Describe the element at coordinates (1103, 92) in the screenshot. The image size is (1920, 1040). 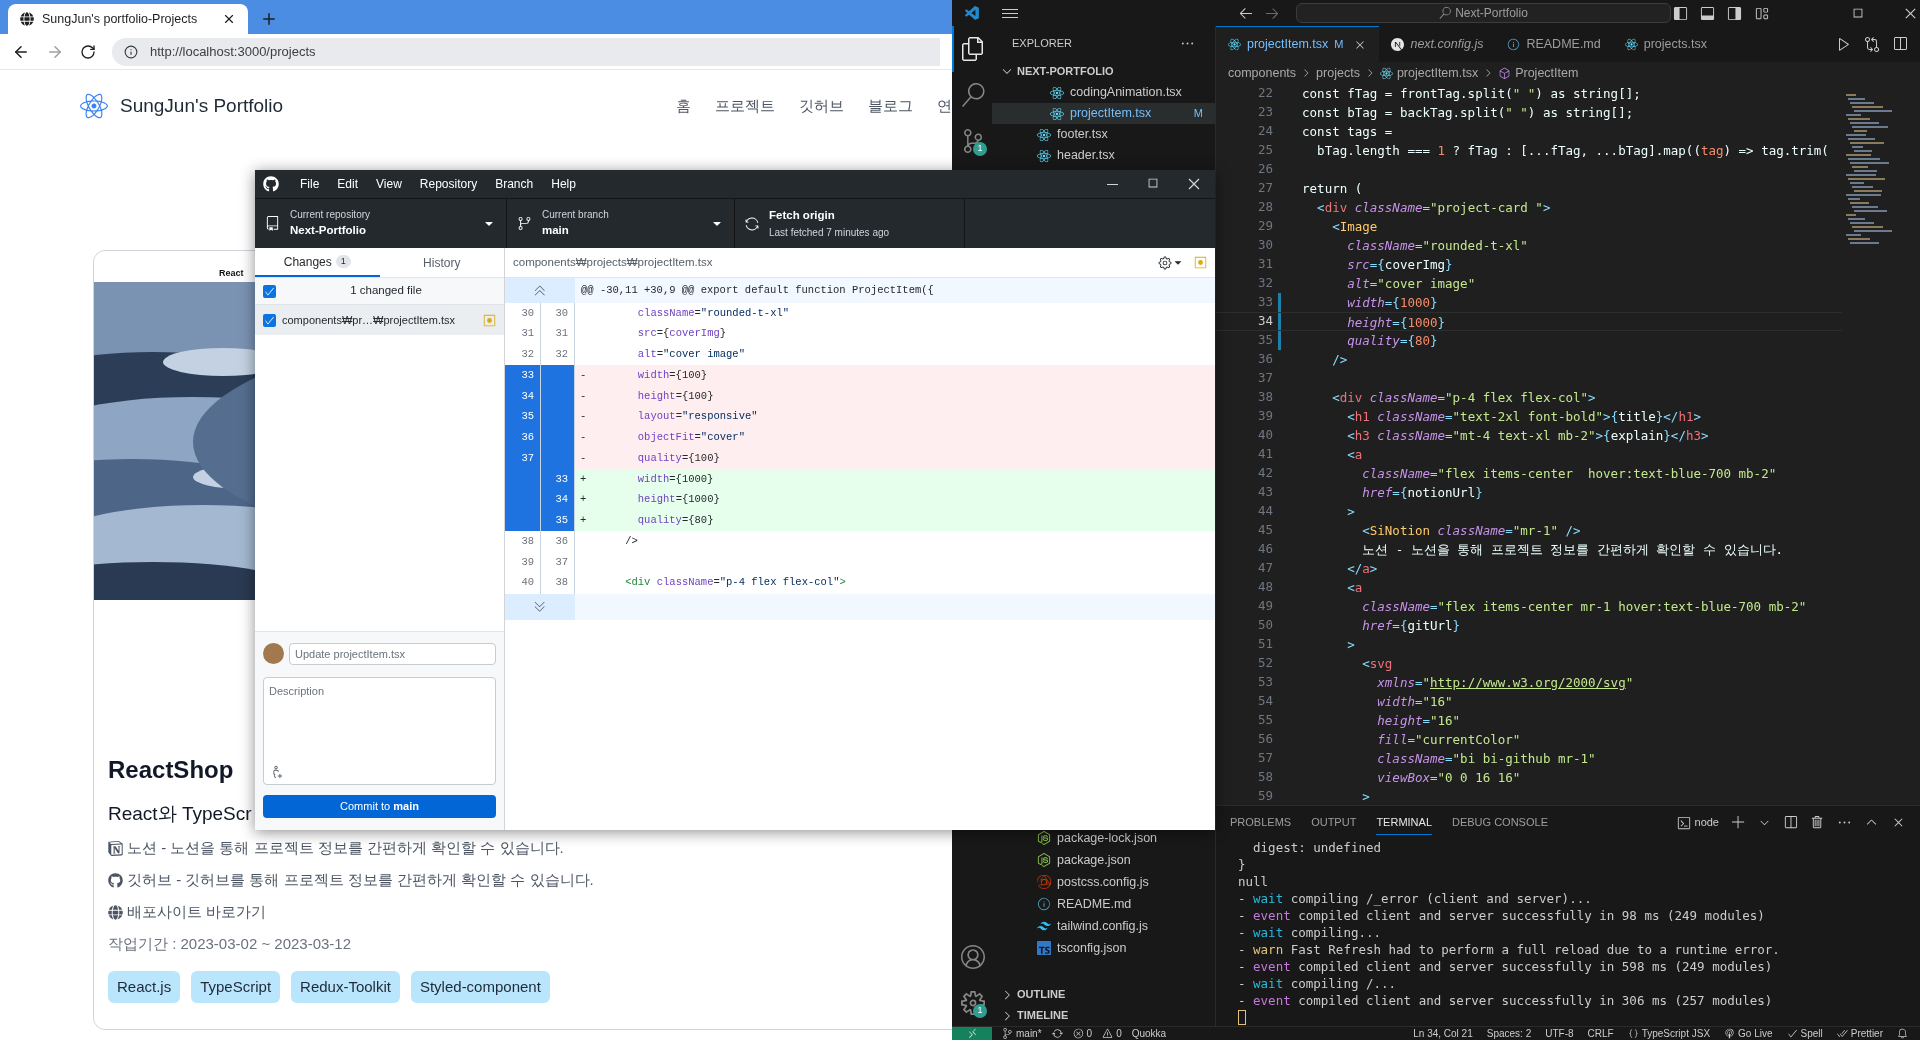
I see `explorer-entry: codingAnimation.tsx` at that location.